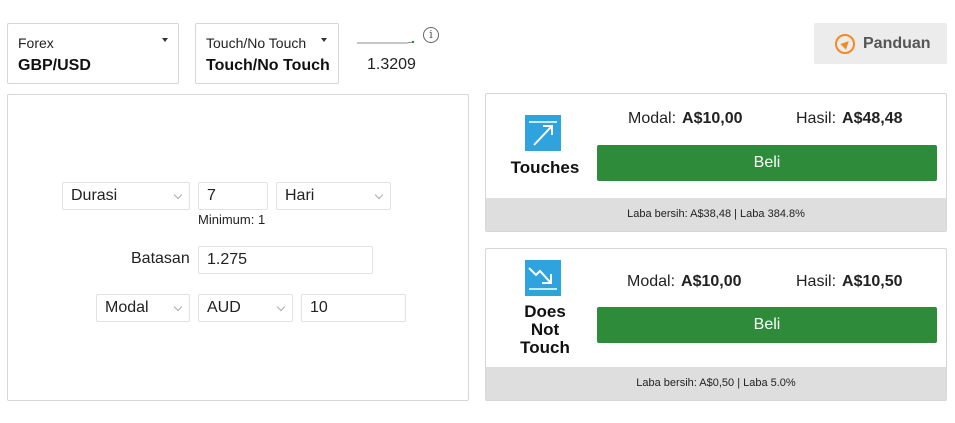  Describe the element at coordinates (36, 43) in the screenshot. I see `market-category-label: Forex` at that location.